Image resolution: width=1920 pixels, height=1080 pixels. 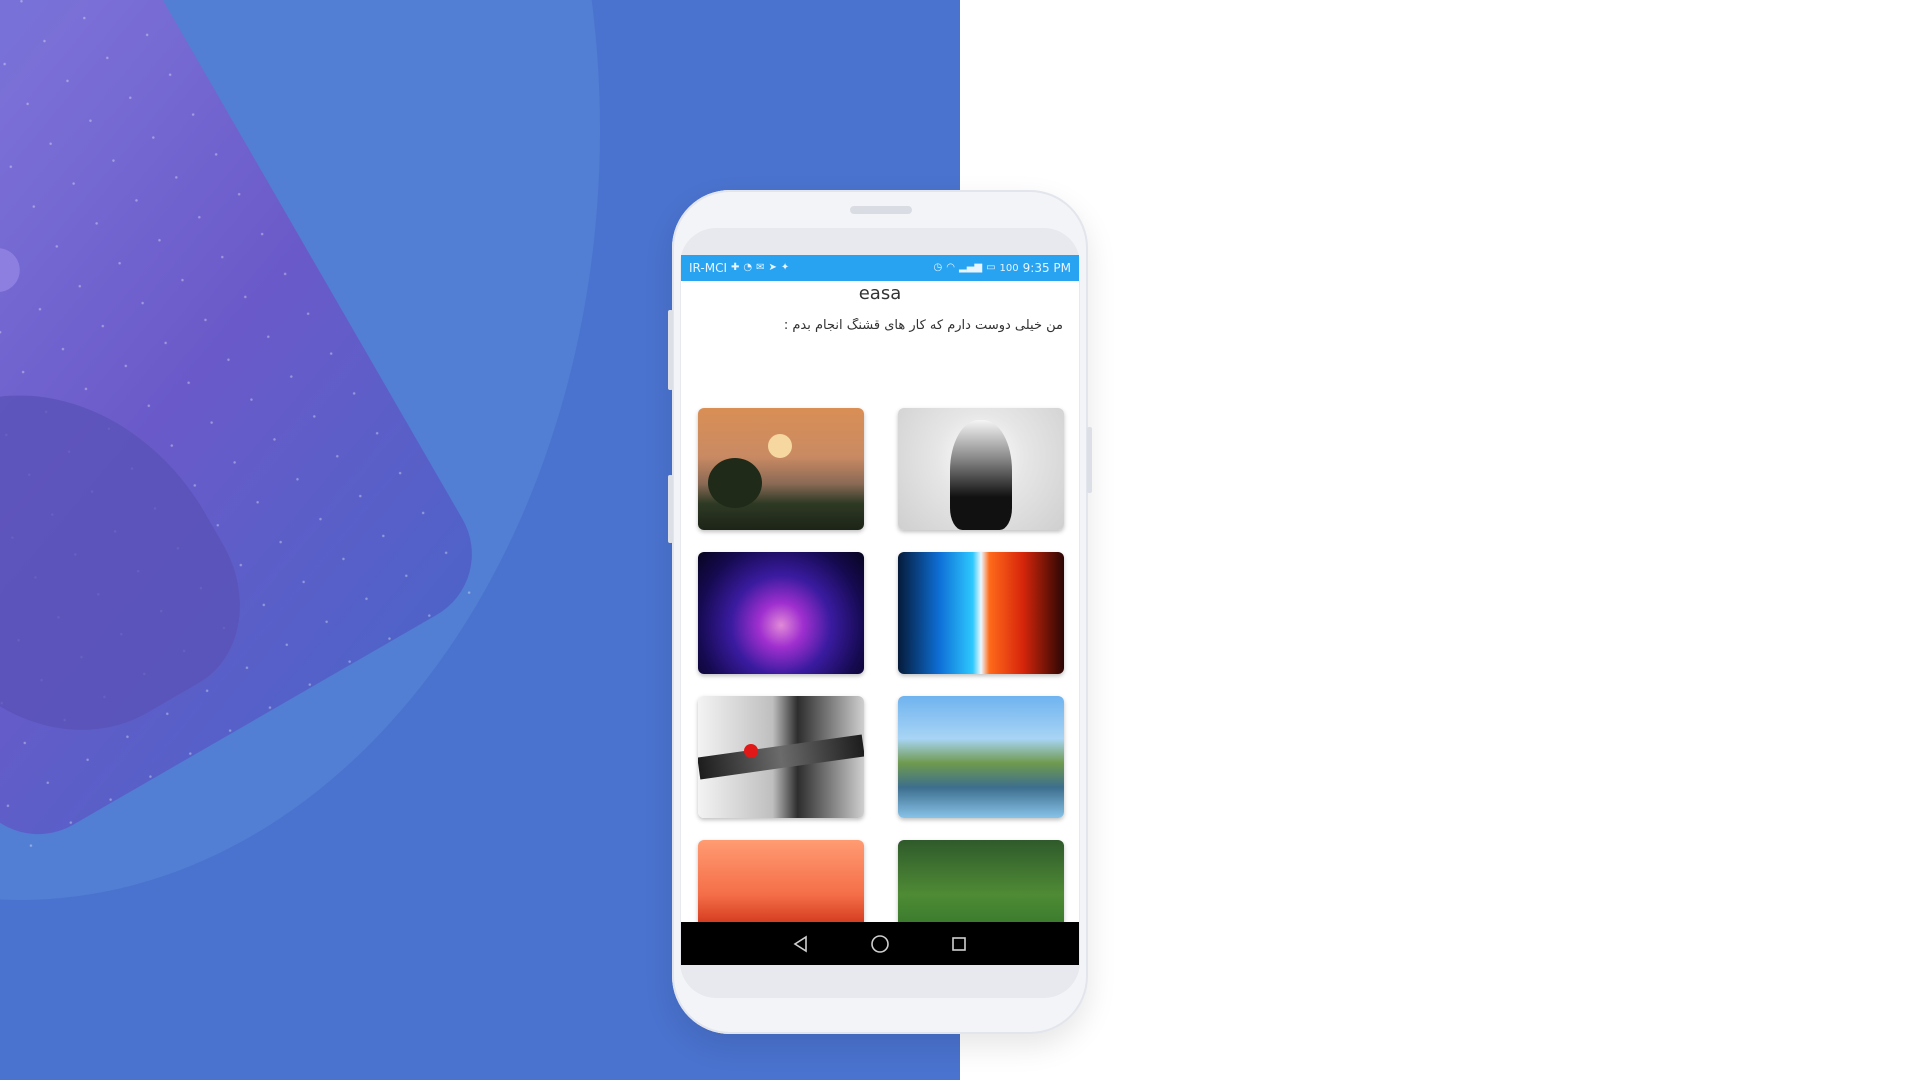 What do you see at coordinates (785, 267) in the screenshot?
I see `twitter-icon: ✦` at bounding box center [785, 267].